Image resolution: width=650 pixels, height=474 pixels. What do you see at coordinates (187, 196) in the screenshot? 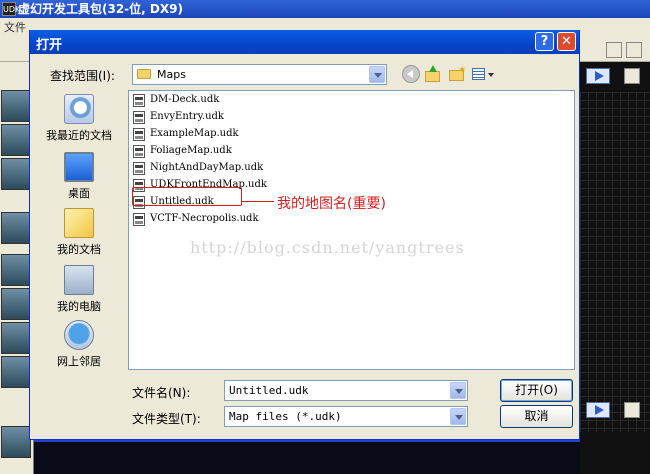
I see `annotation-highlight-box` at bounding box center [187, 196].